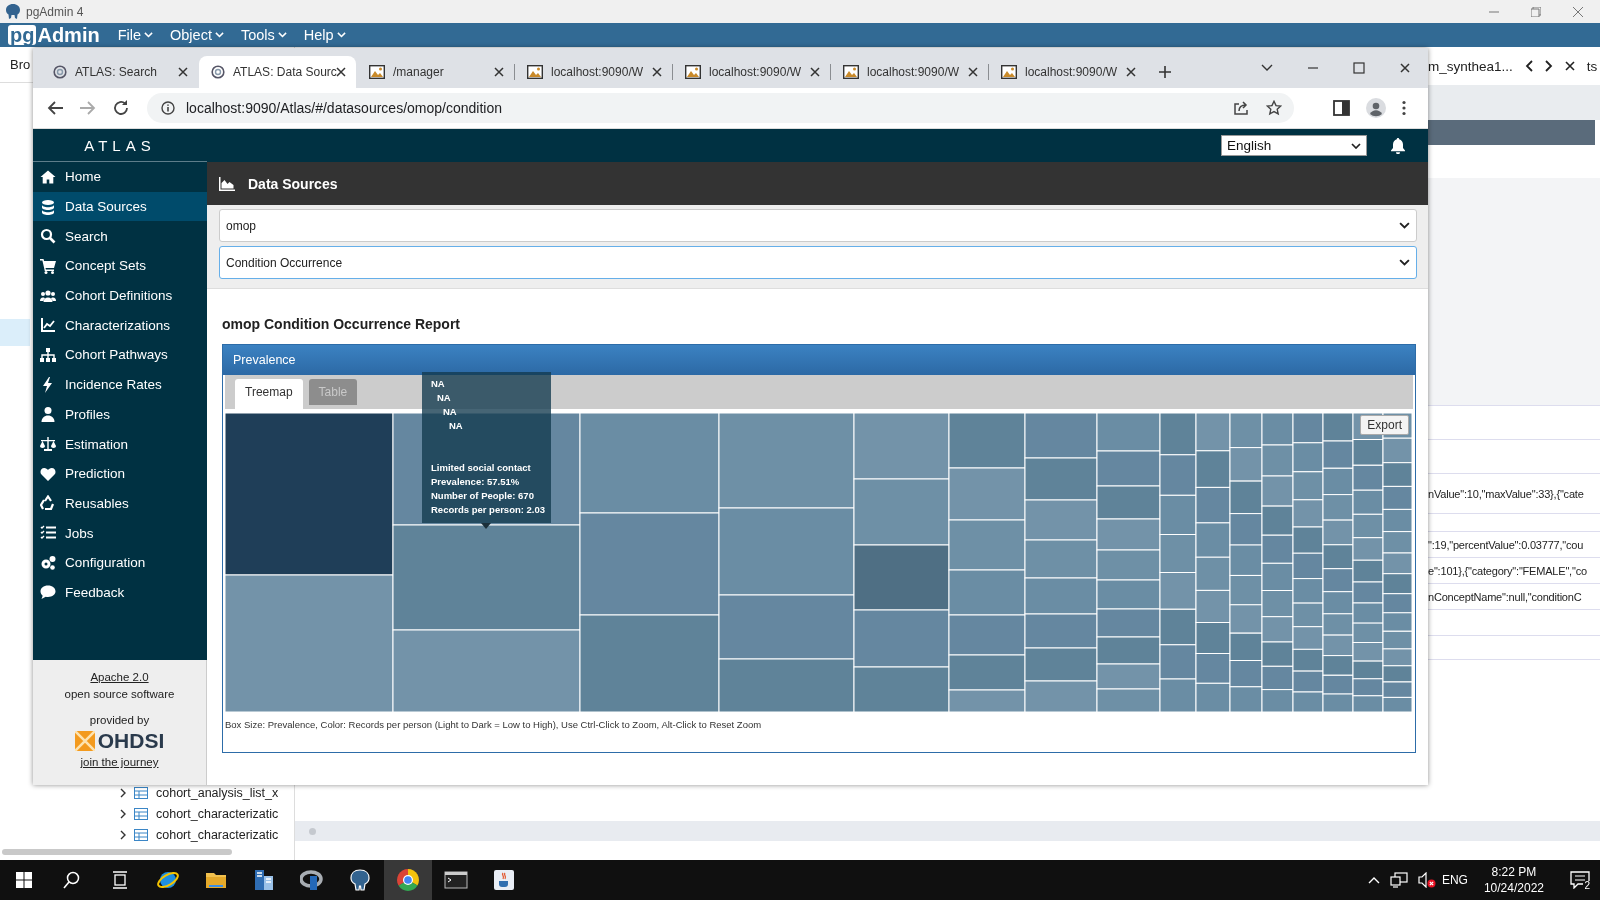 This screenshot has width=1600, height=900. I want to click on nav-item: Cohort Definitions, so click(120, 295).